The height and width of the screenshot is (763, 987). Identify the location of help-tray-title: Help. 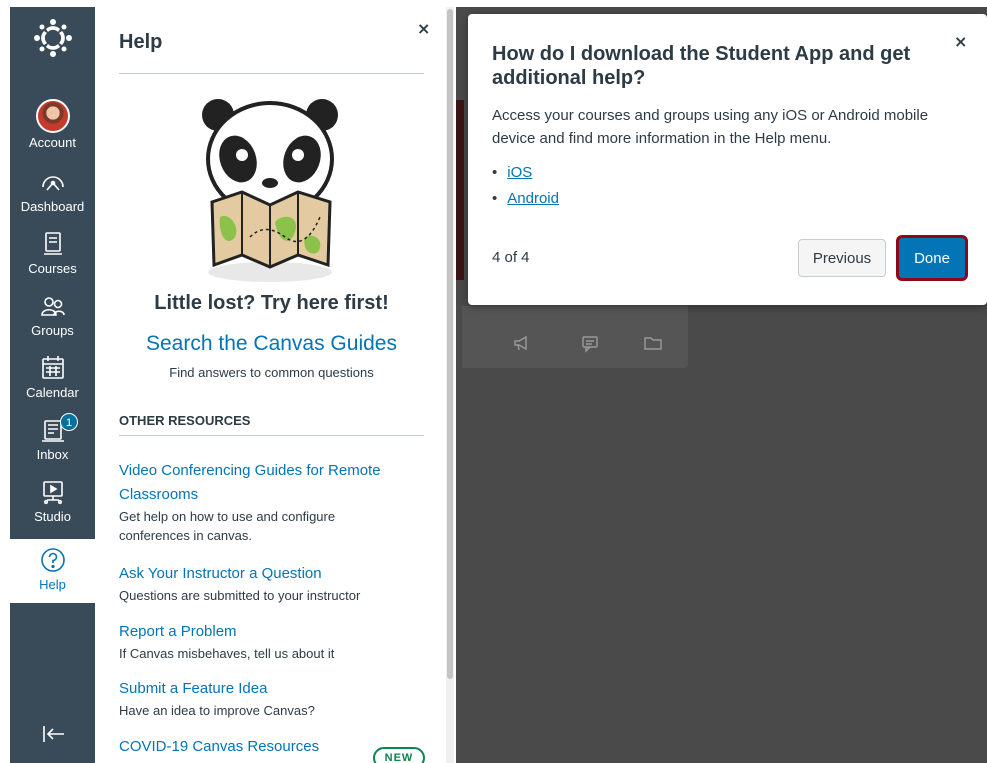
(141, 42).